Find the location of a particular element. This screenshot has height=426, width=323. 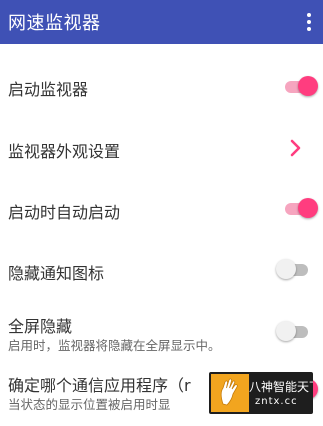

chevron-right-icon is located at coordinates (295, 148).